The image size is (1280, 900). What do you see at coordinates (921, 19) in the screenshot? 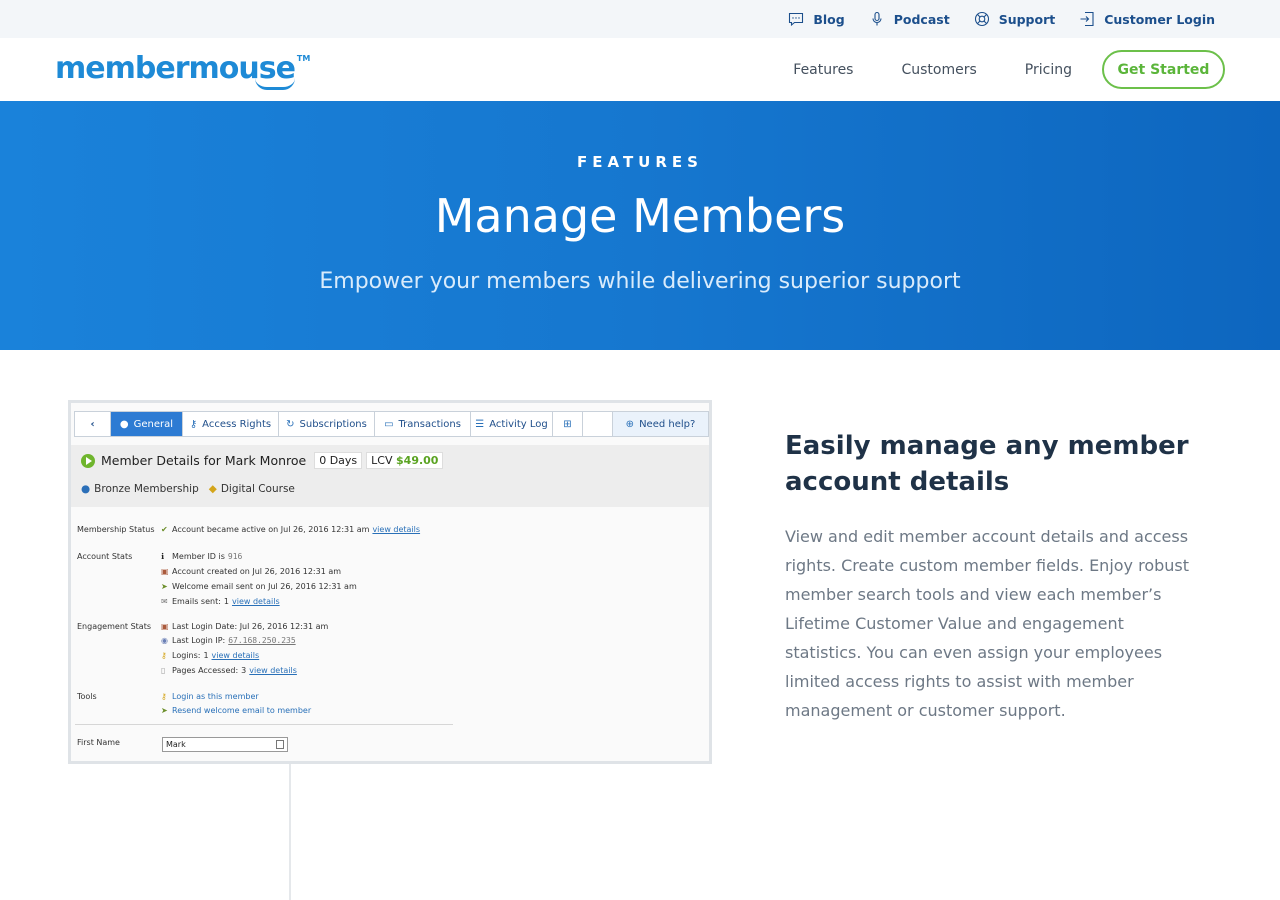
I see `podcast-label: Podcast` at bounding box center [921, 19].